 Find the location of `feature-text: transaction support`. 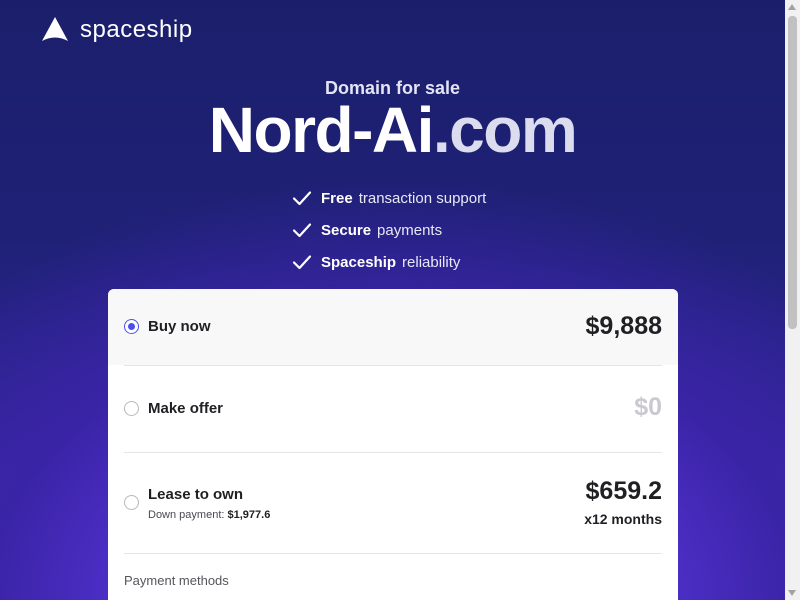

feature-text: transaction support is located at coordinates (422, 198).